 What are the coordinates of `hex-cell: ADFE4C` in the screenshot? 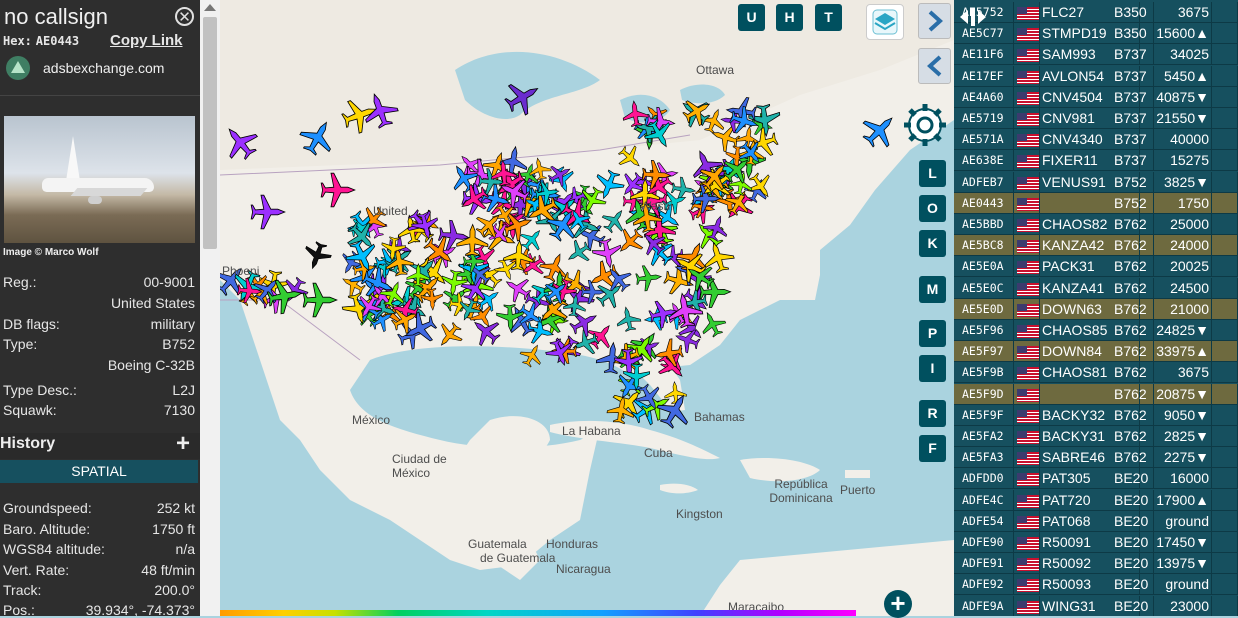 It's located at (984, 500).